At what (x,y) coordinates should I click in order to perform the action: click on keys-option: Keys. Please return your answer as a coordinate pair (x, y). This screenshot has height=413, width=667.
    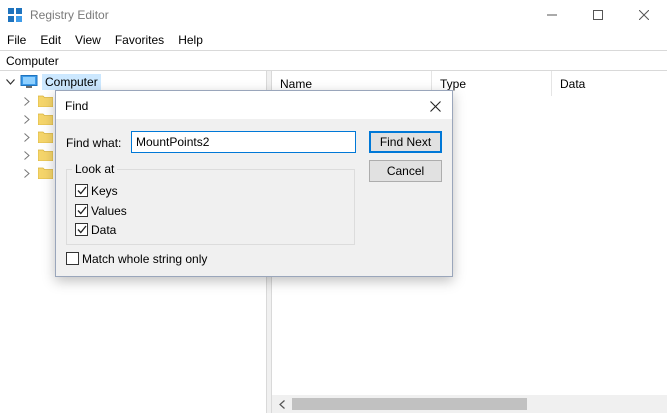
    Looking at the image, I should click on (96, 190).